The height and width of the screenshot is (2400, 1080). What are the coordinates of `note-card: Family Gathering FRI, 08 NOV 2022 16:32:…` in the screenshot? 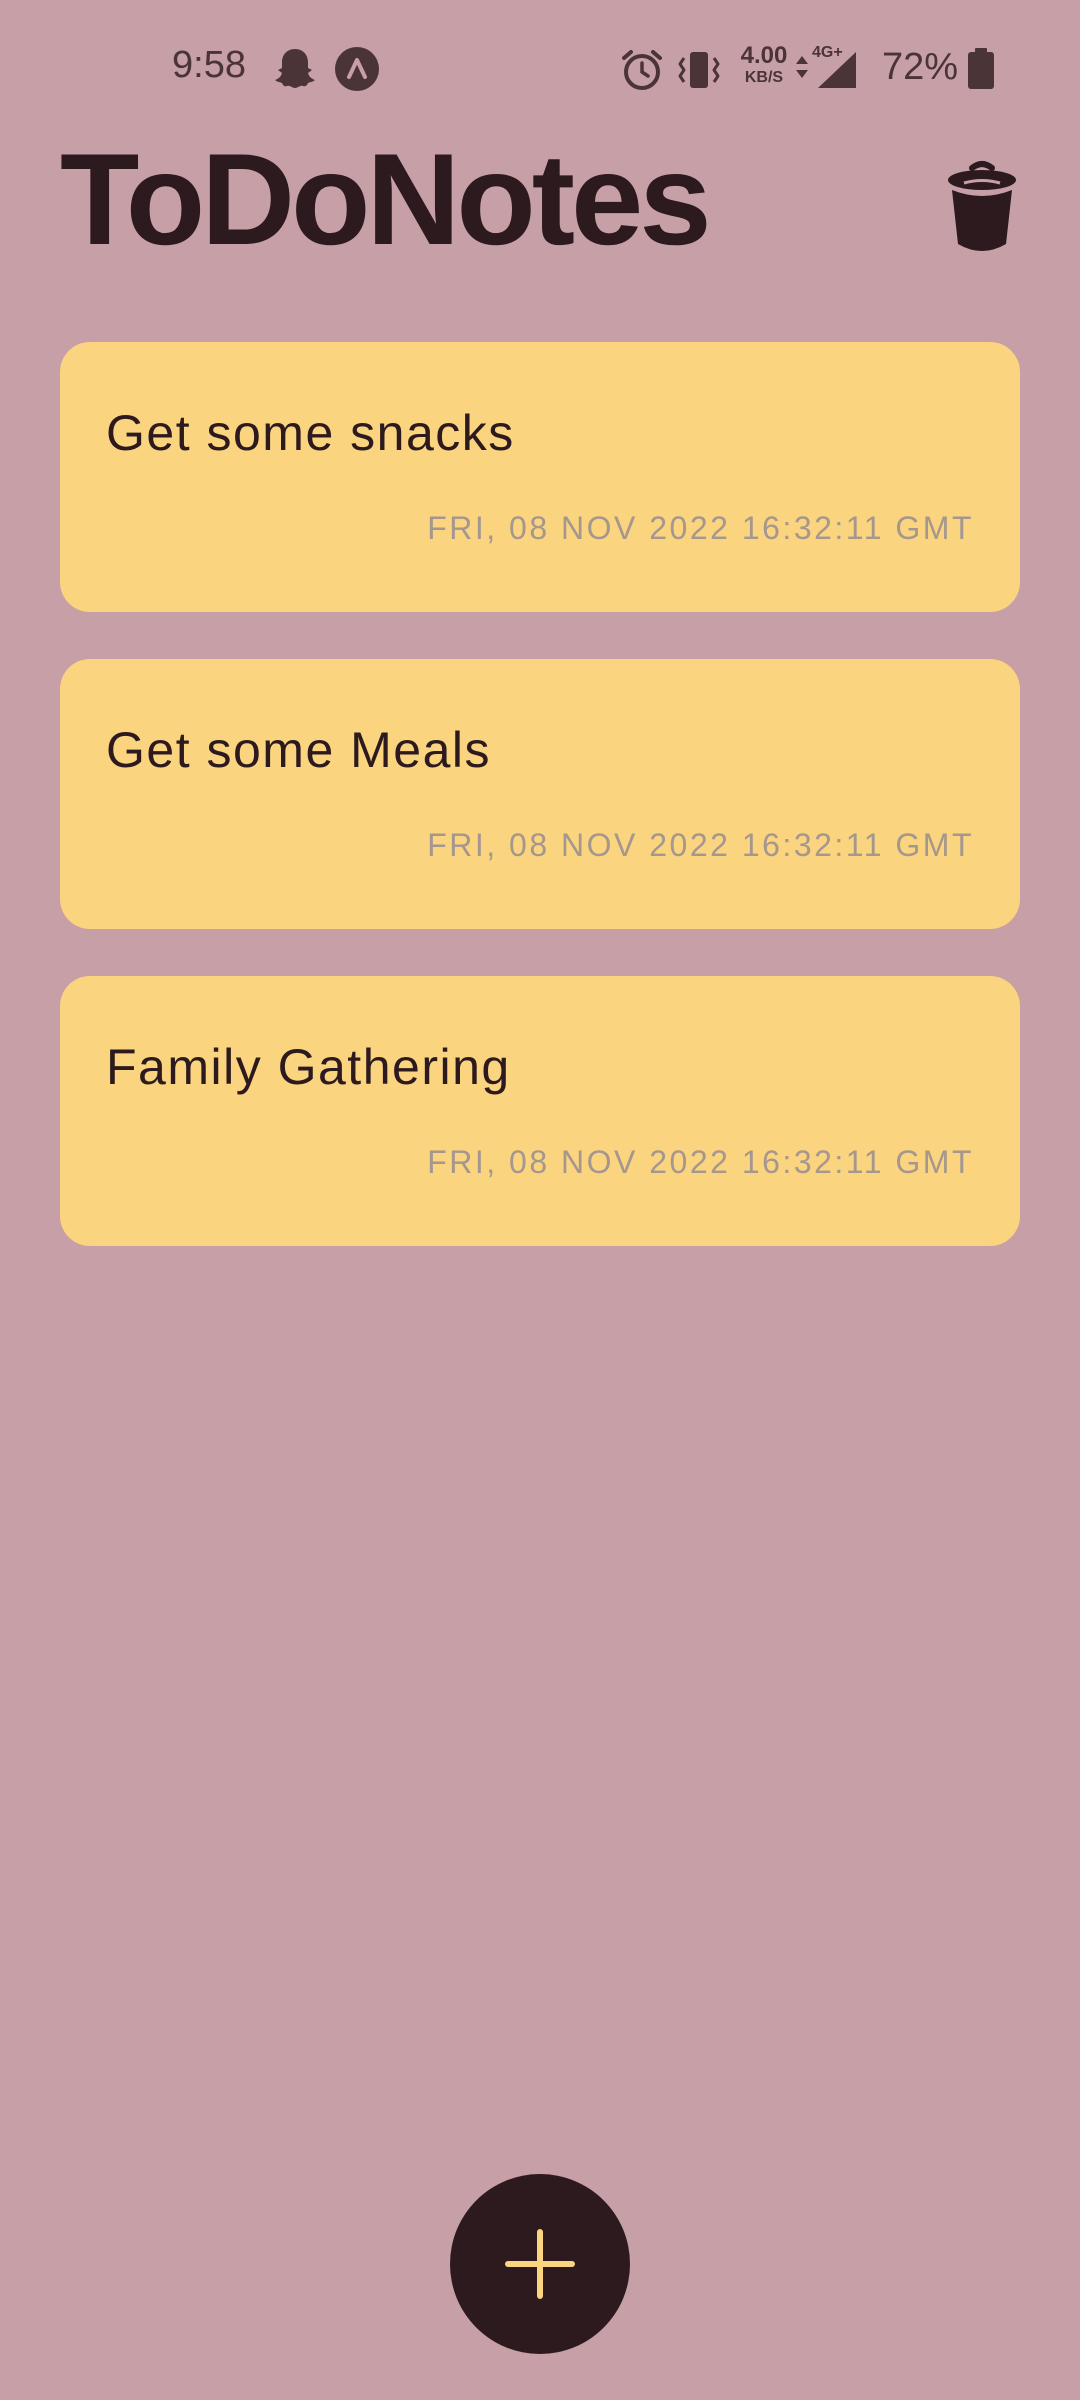 It's located at (540, 1111).